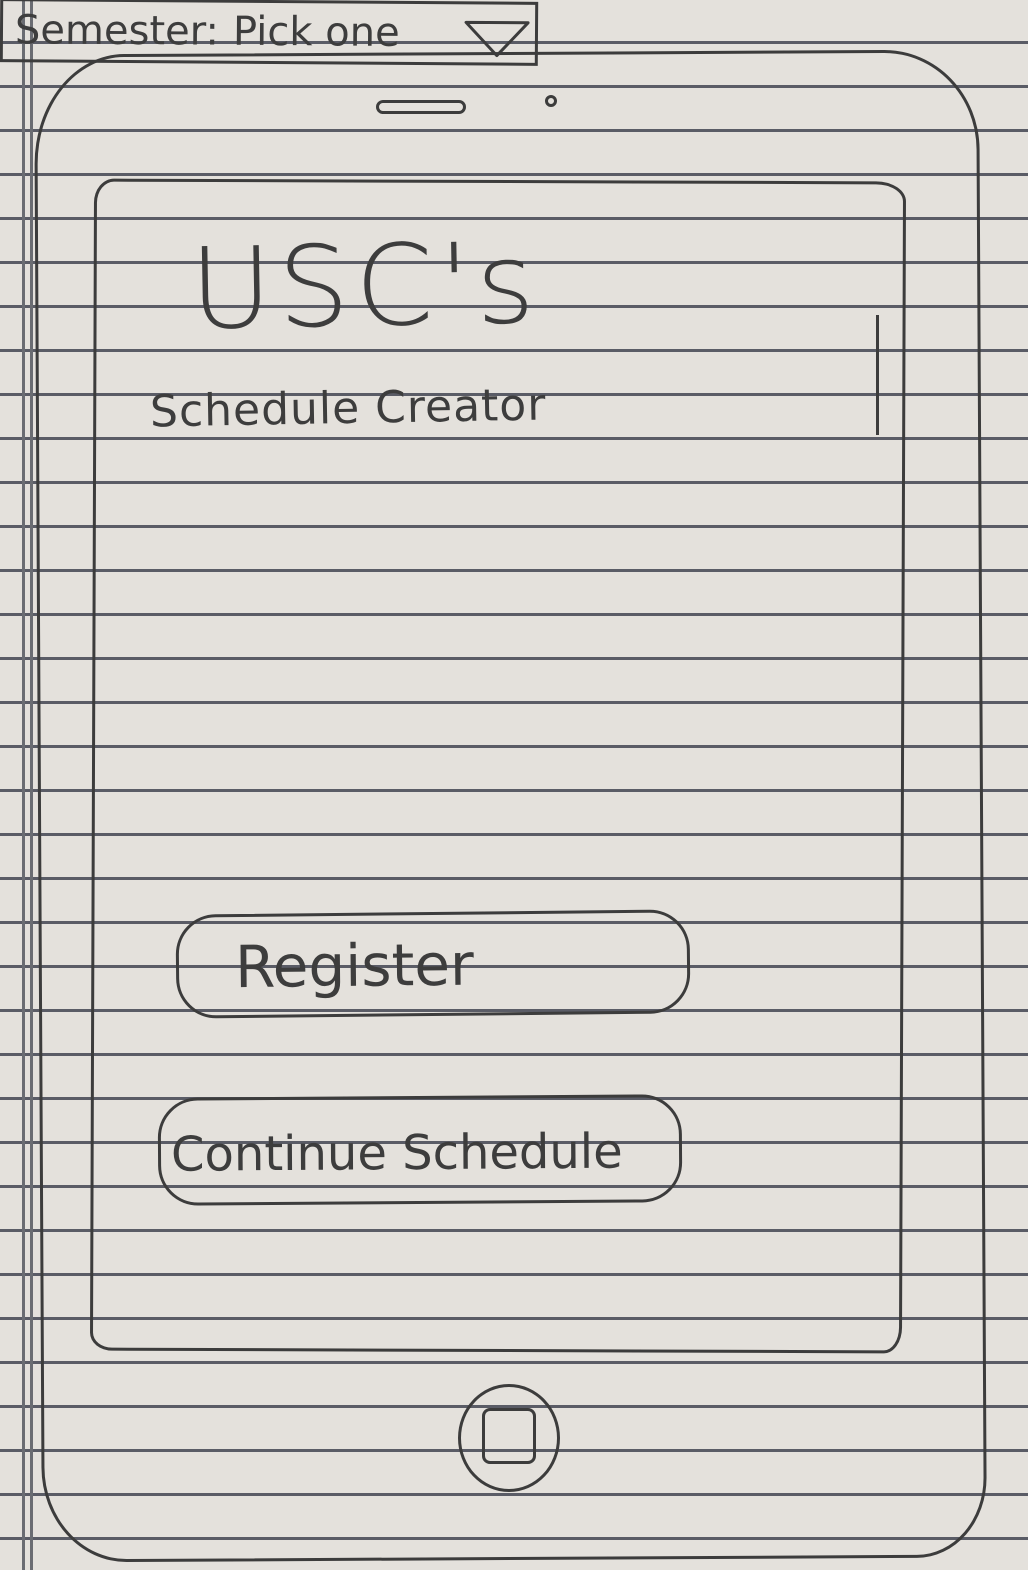 The height and width of the screenshot is (1570, 1028). What do you see at coordinates (877, 375) in the screenshot?
I see `screen-edge-stroke` at bounding box center [877, 375].